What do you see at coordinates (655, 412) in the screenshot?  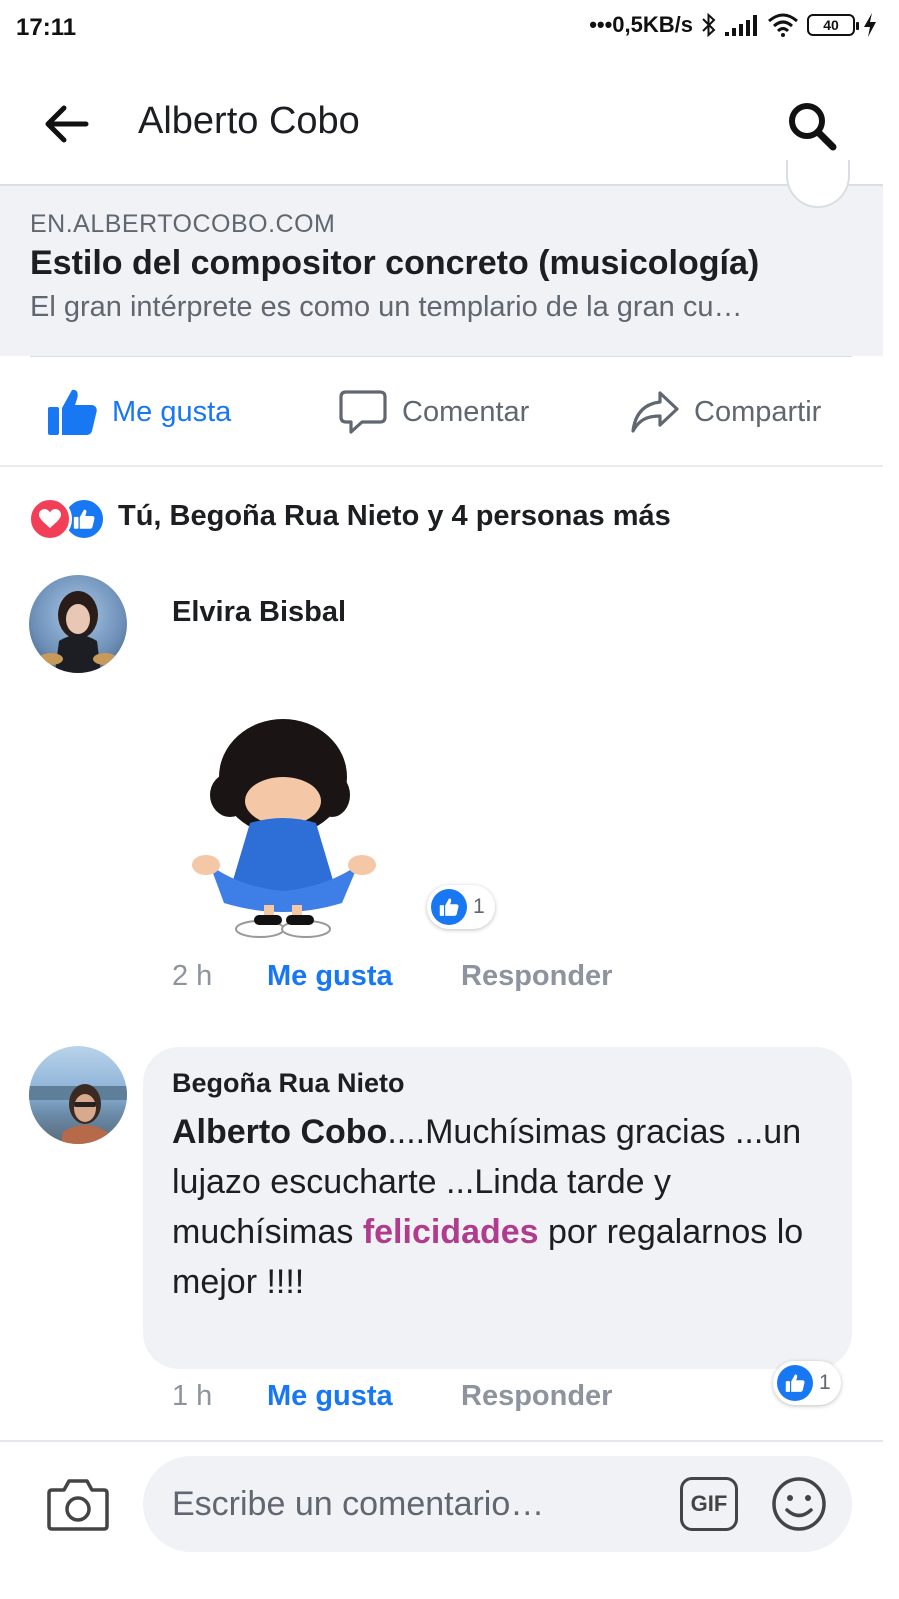 I see `share-icon` at bounding box center [655, 412].